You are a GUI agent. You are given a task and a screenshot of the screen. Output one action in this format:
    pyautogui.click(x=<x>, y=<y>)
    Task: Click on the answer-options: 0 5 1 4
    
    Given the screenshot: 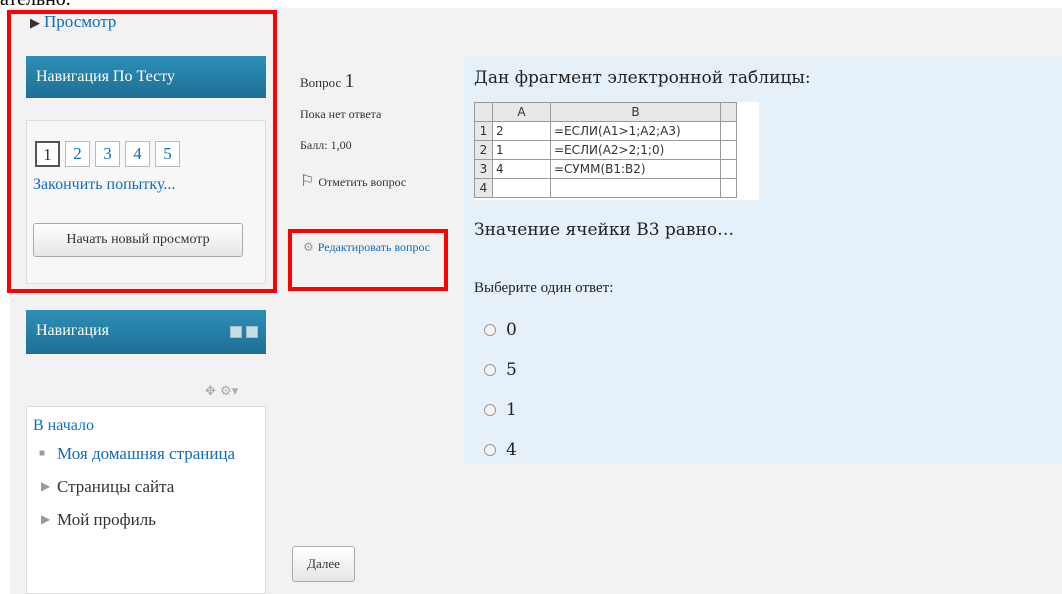 What is the action you would take?
    pyautogui.click(x=500, y=390)
    